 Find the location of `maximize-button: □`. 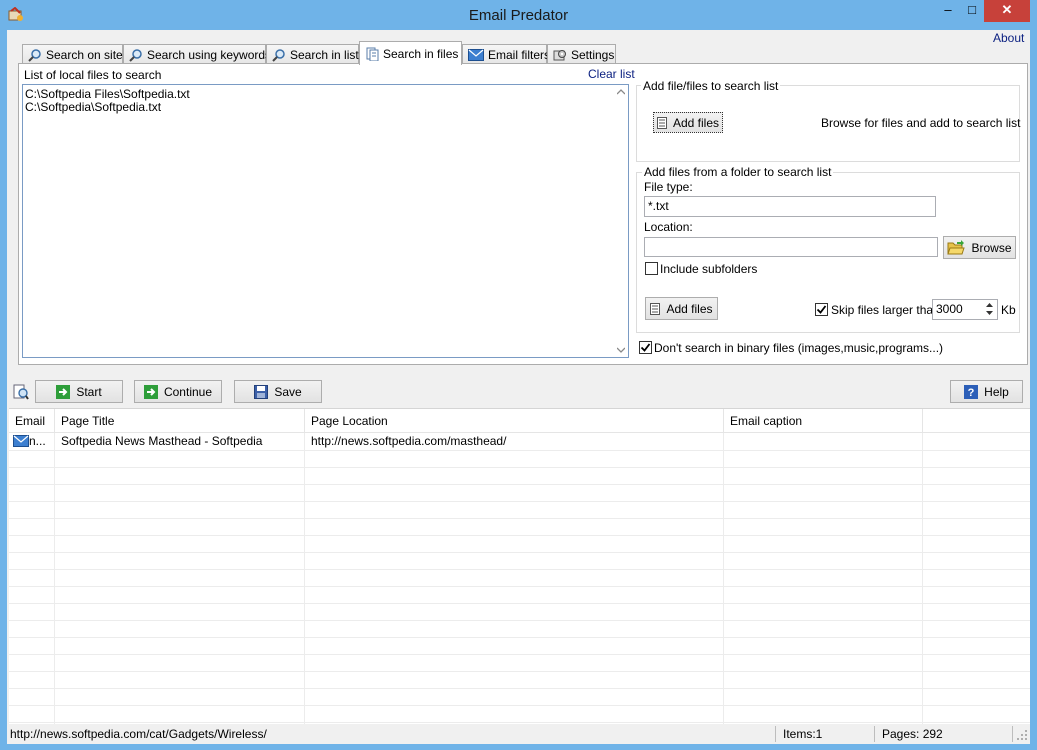

maximize-button: □ is located at coordinates (972, 11).